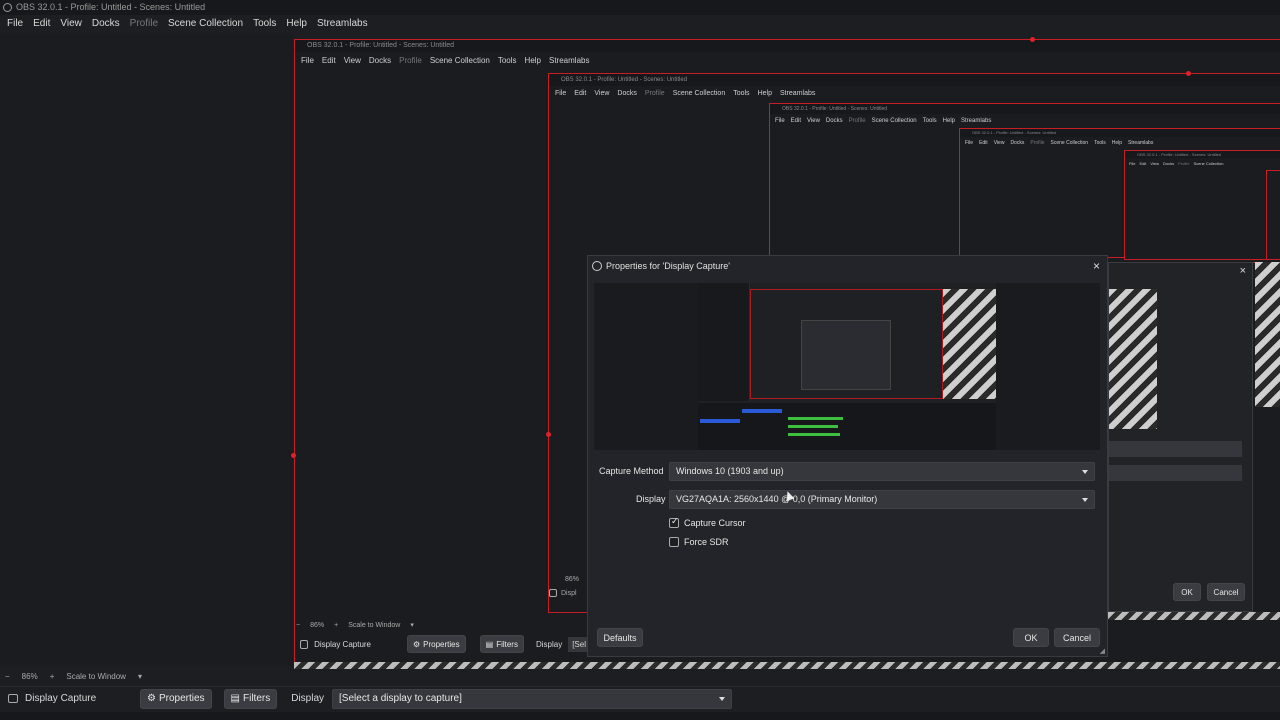 The width and height of the screenshot is (1280, 720). What do you see at coordinates (983, 143) in the screenshot?
I see `nested4-menu-edit: Edit` at bounding box center [983, 143].